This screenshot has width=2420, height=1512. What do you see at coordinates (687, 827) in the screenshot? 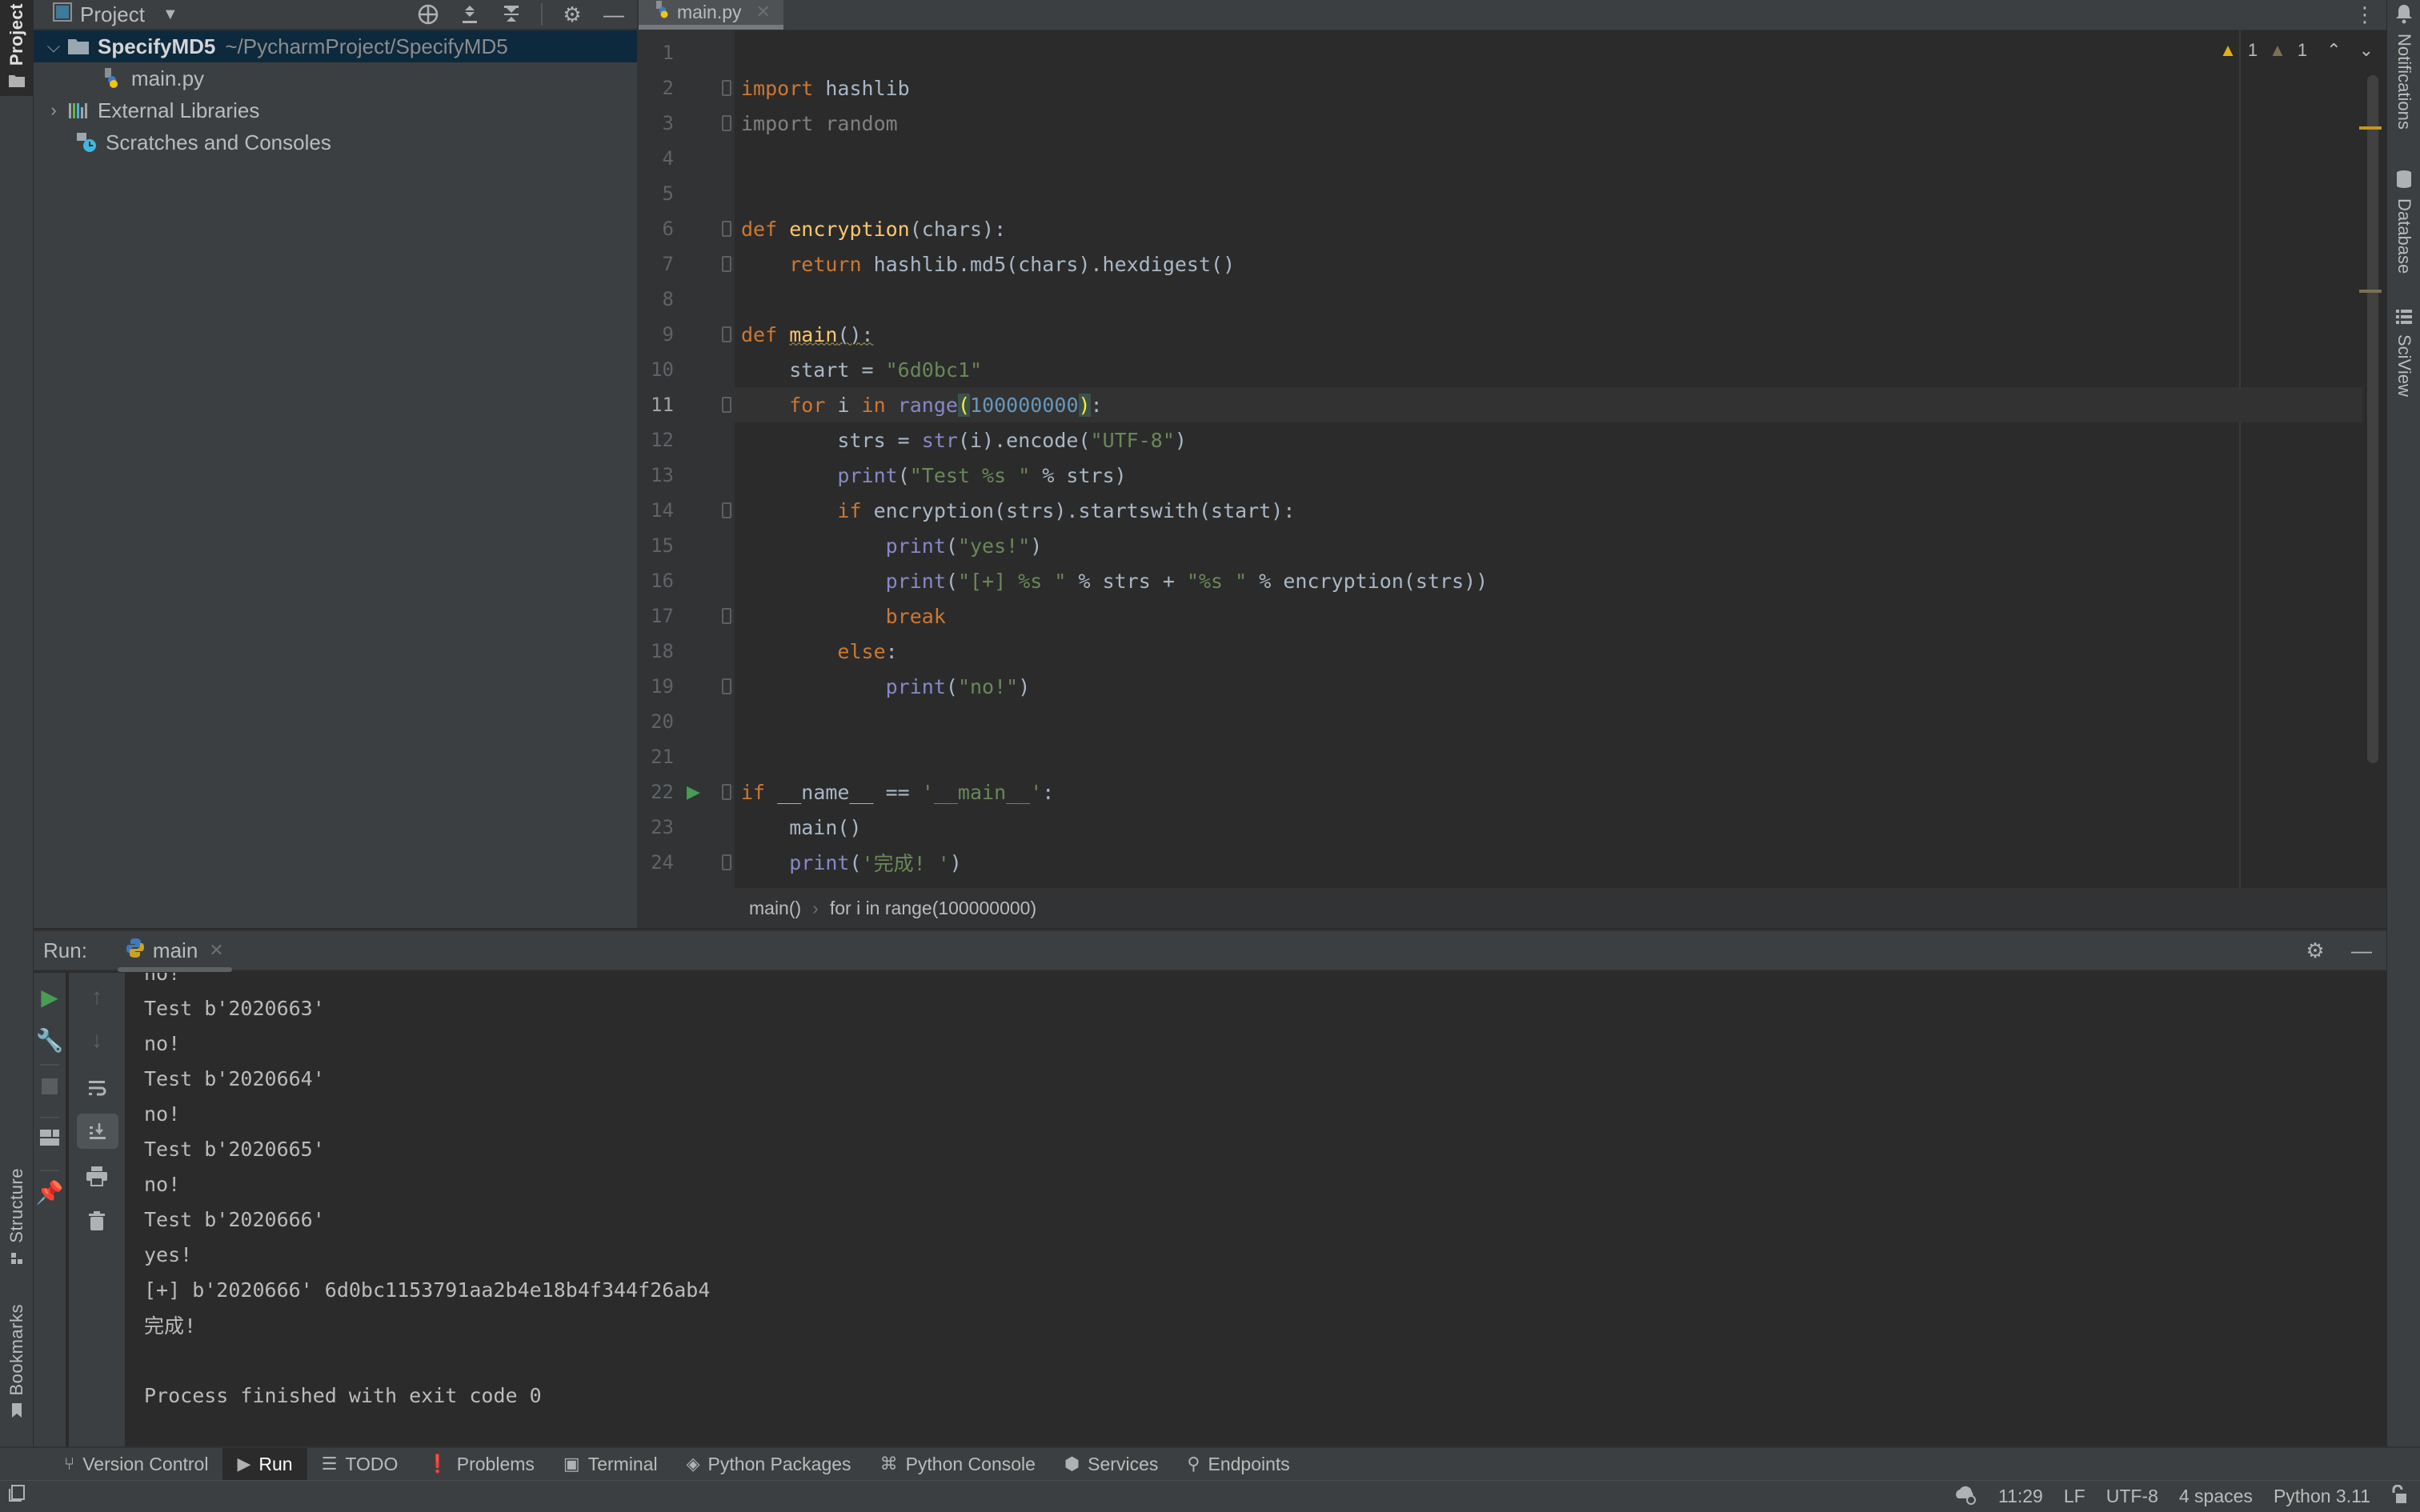
I see `gutter-line: 23` at bounding box center [687, 827].